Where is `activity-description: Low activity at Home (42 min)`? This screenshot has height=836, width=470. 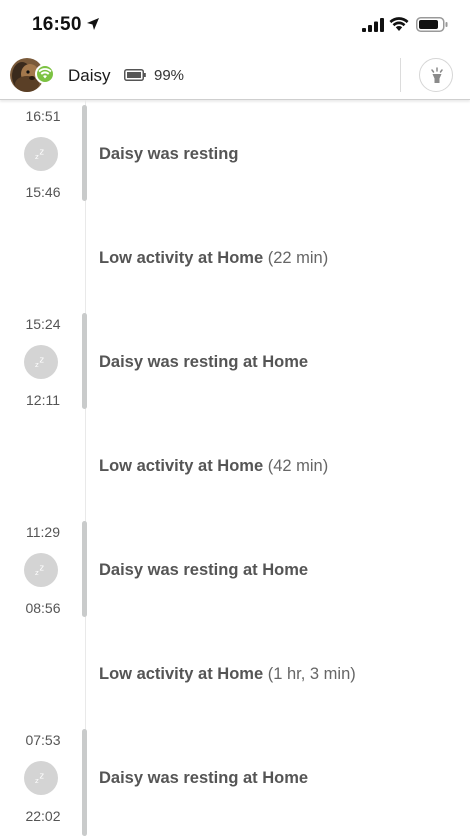 activity-description: Low activity at Home (42 min) is located at coordinates (213, 466).